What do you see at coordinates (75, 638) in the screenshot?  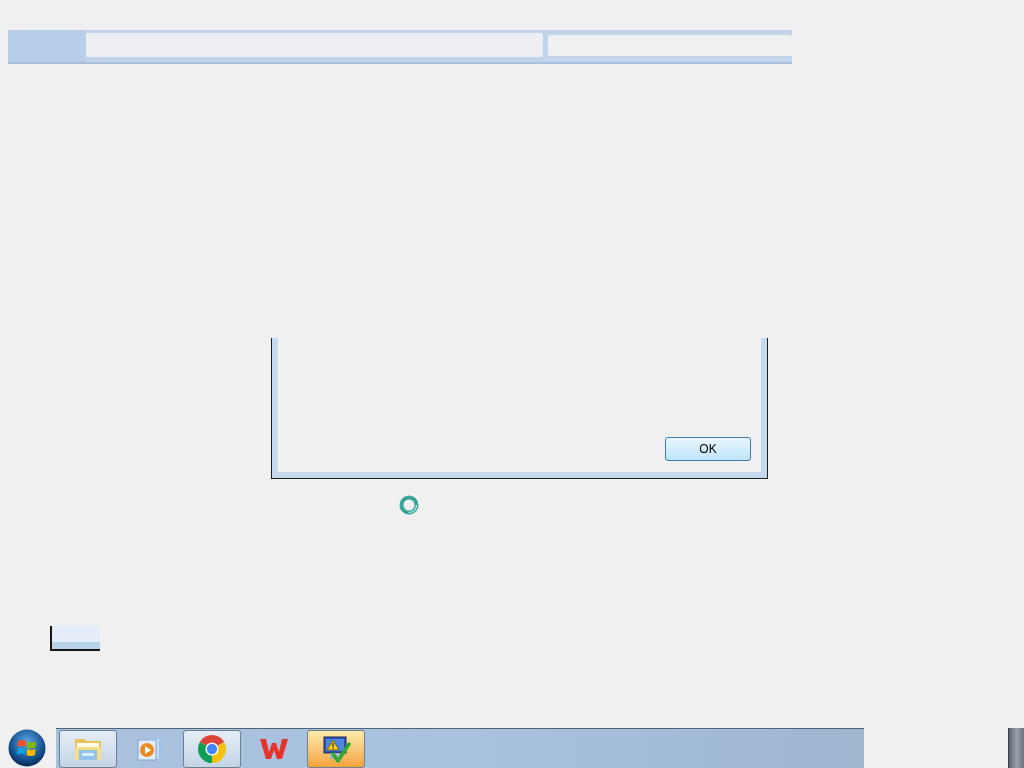 I see `window-fragment` at bounding box center [75, 638].